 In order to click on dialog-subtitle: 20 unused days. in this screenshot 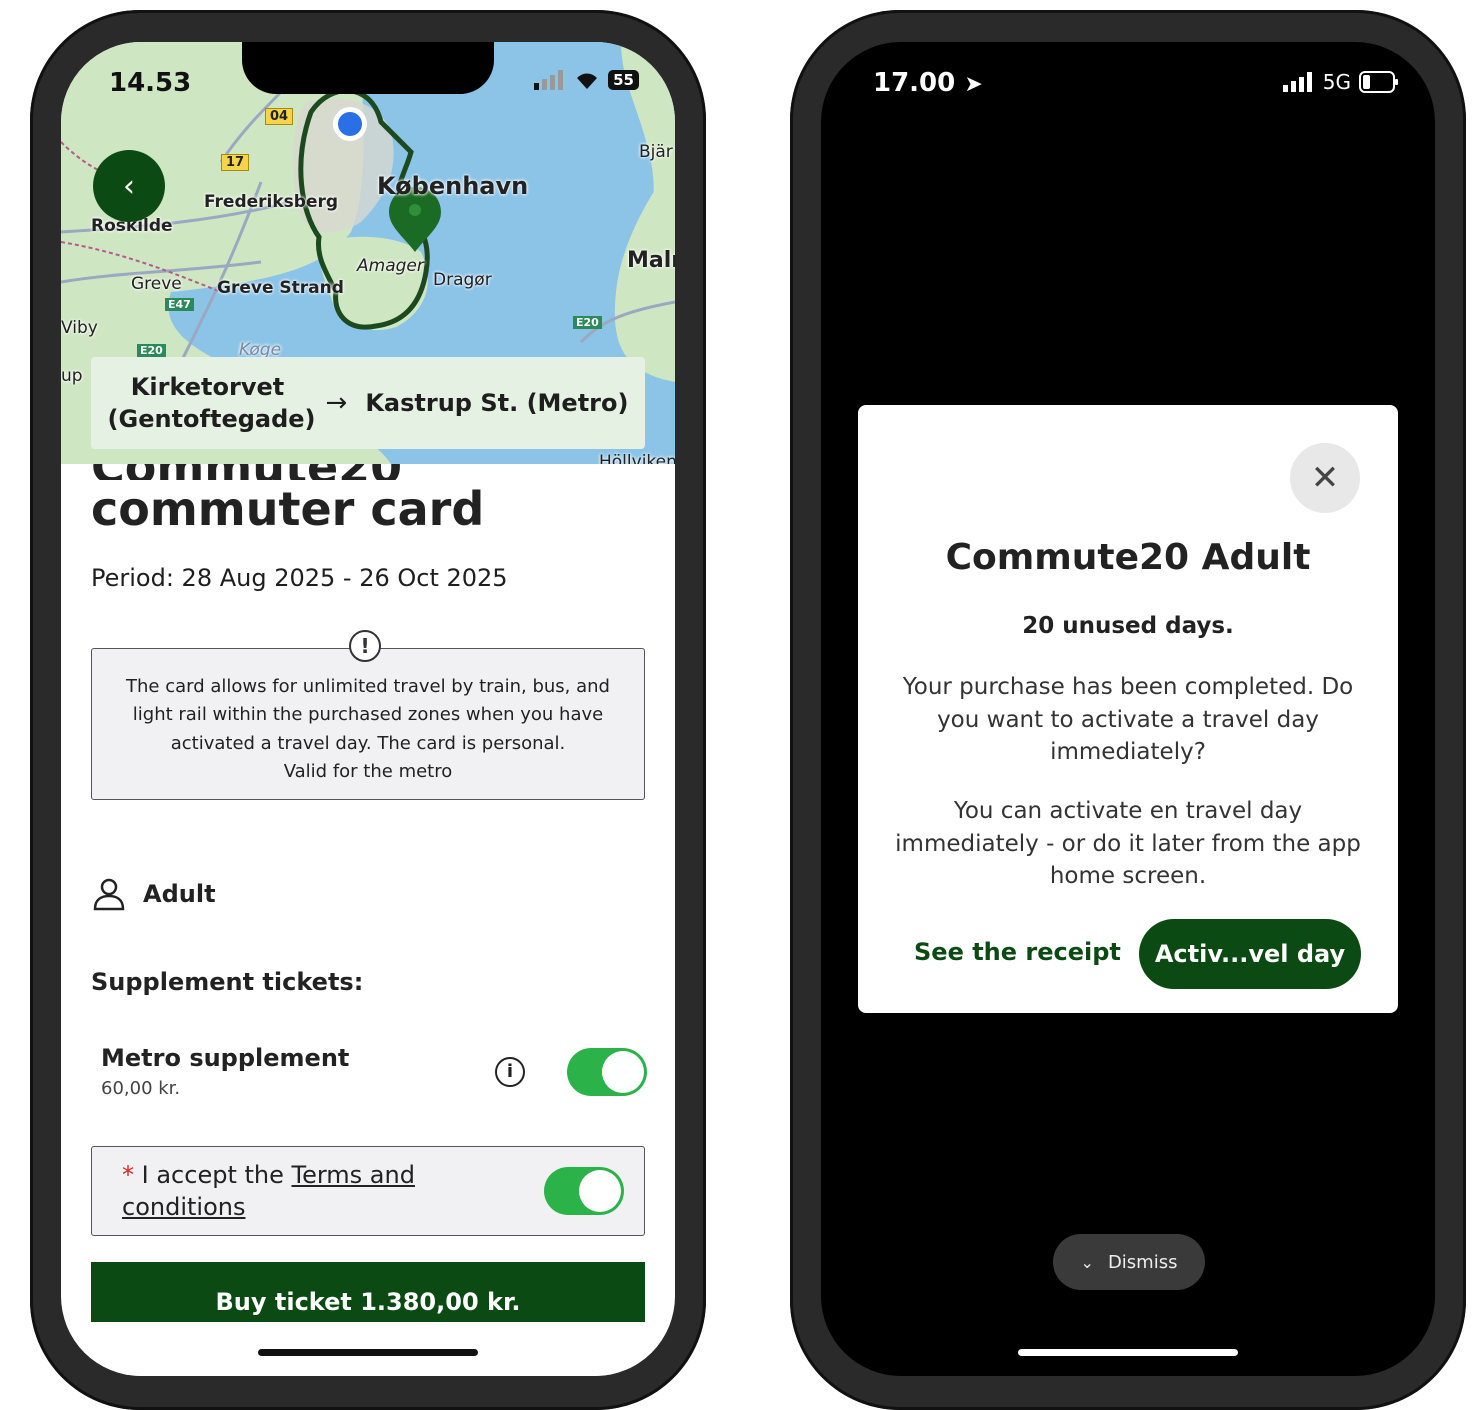, I will do `click(1128, 626)`.